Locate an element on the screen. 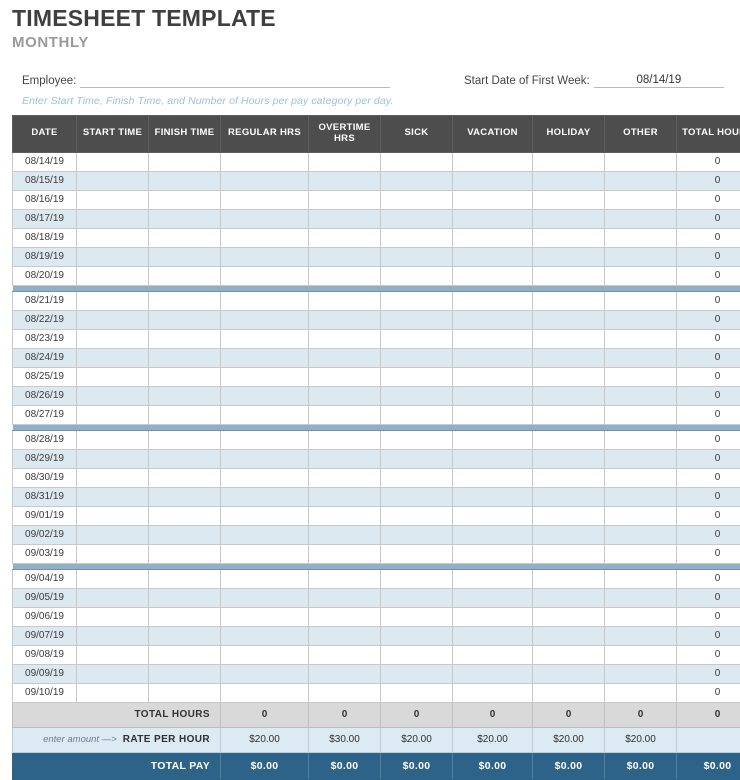 The image size is (740, 780). rate-overtime: $30.00 is located at coordinates (345, 739).